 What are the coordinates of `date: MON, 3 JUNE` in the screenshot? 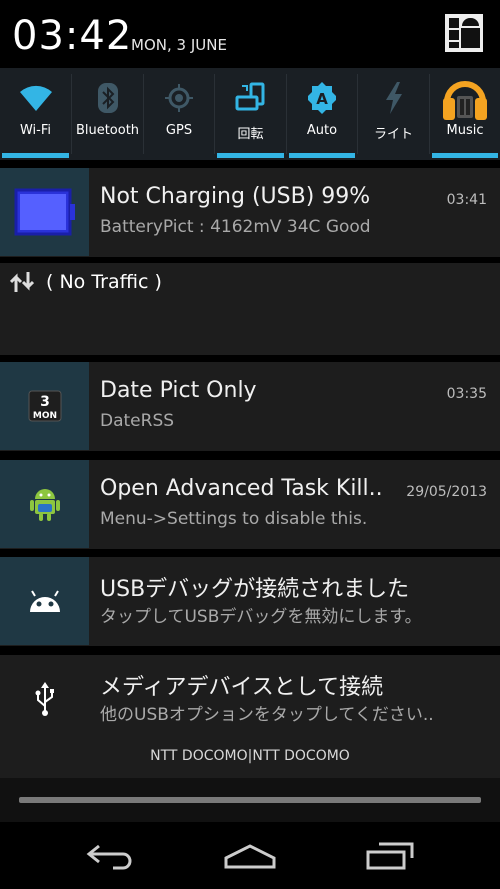 It's located at (179, 45).